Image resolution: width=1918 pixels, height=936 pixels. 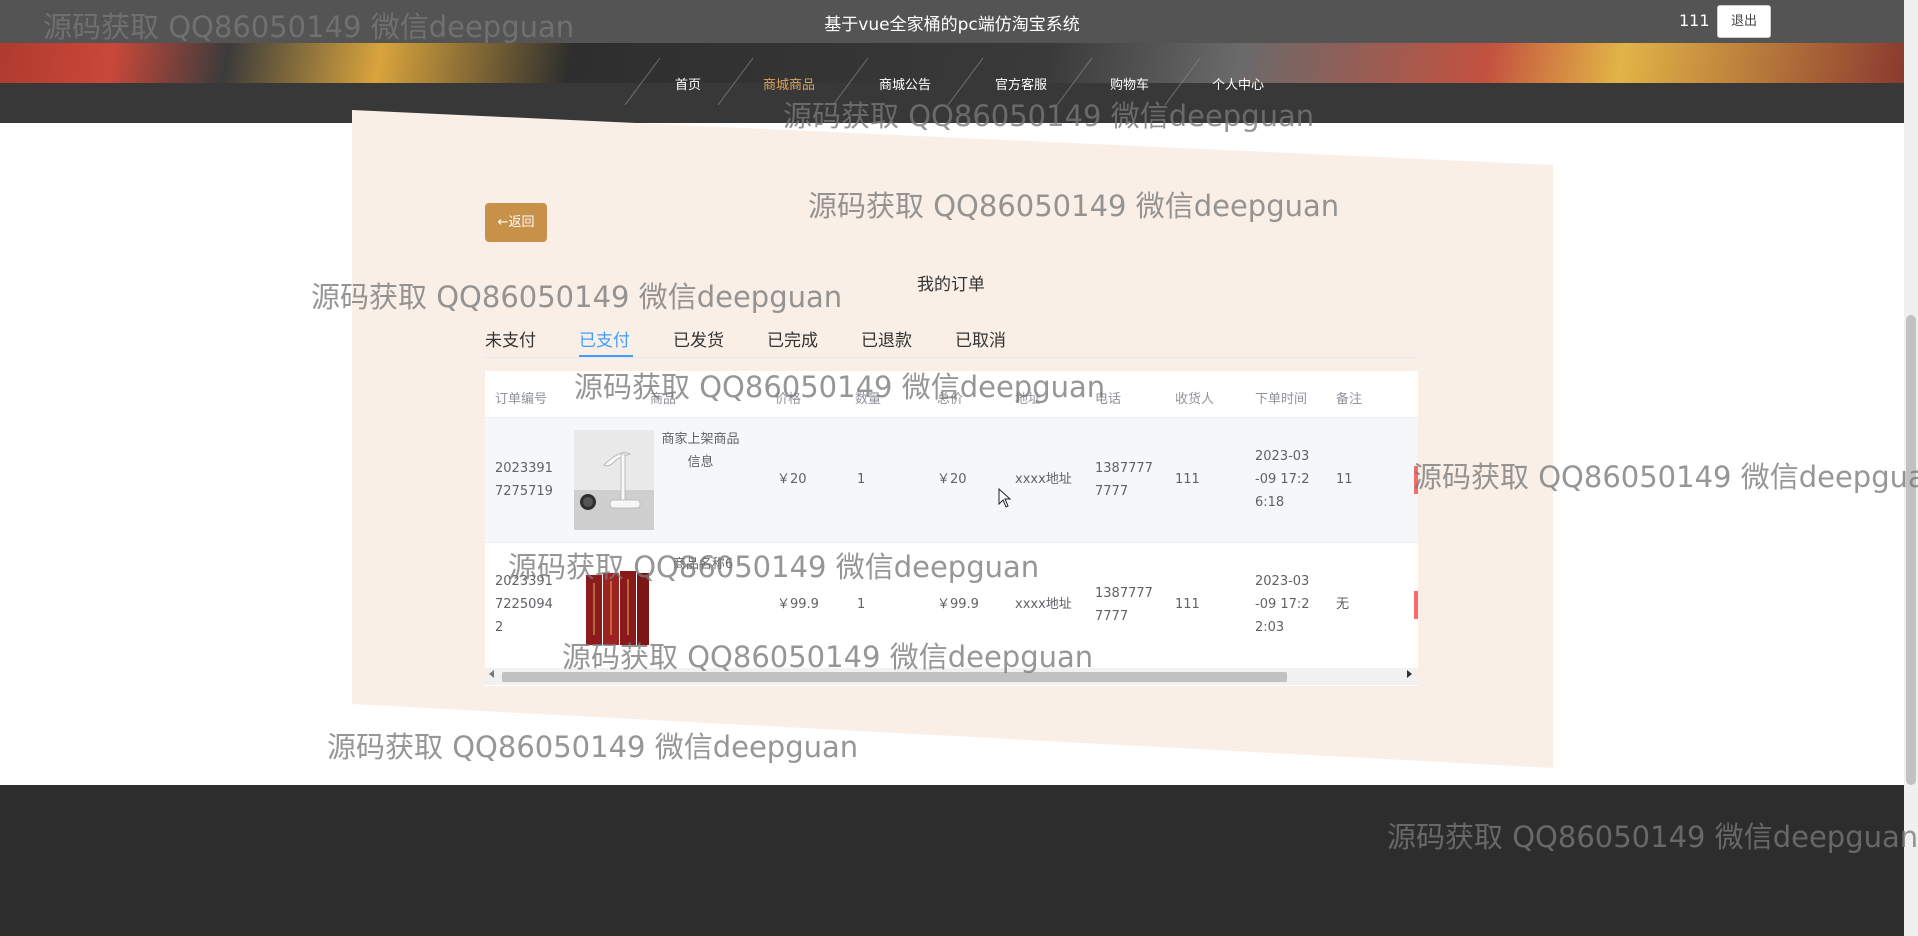 I want to click on nav-bar, so click(x=952, y=103).